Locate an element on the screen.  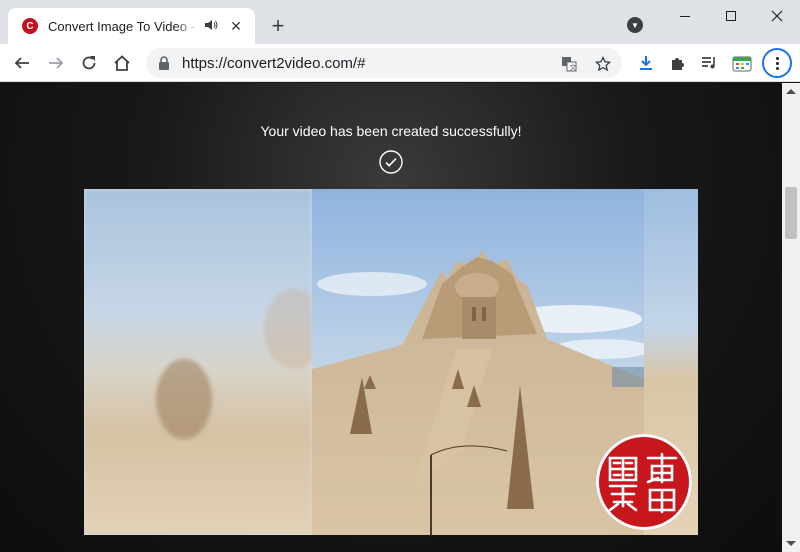
back-arrow-icon is located at coordinates (22, 63).